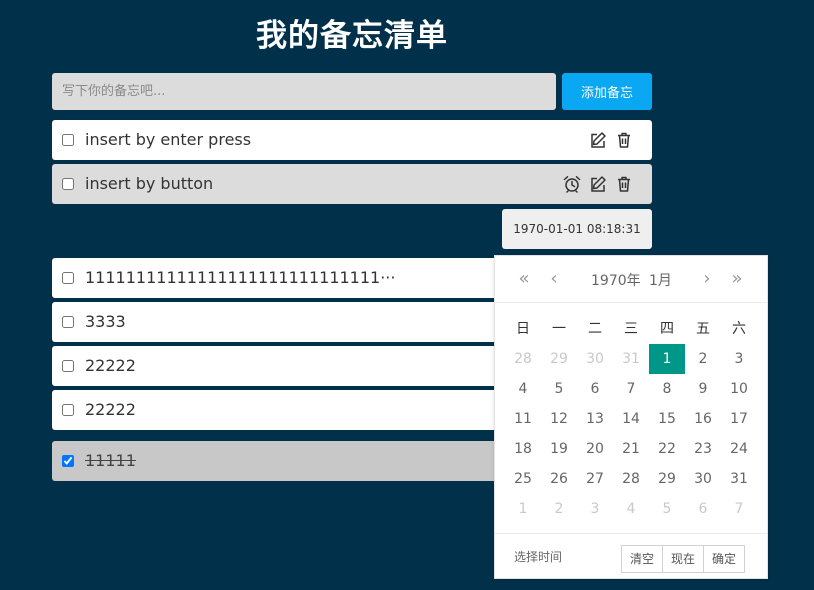 The image size is (814, 590). Describe the element at coordinates (737, 279) in the screenshot. I see `next-year-button: »` at that location.